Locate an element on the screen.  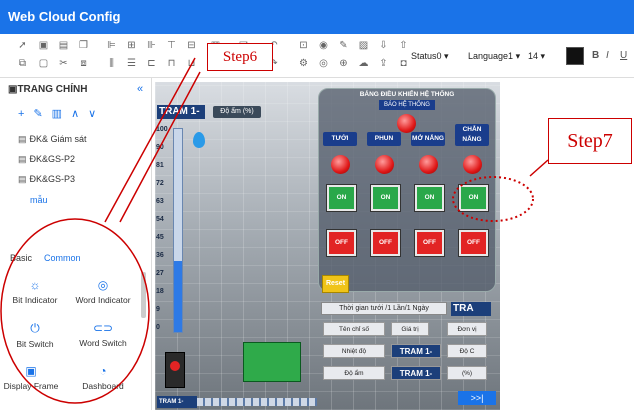
switch-highlight-circle is located at coordinates (493, 199).